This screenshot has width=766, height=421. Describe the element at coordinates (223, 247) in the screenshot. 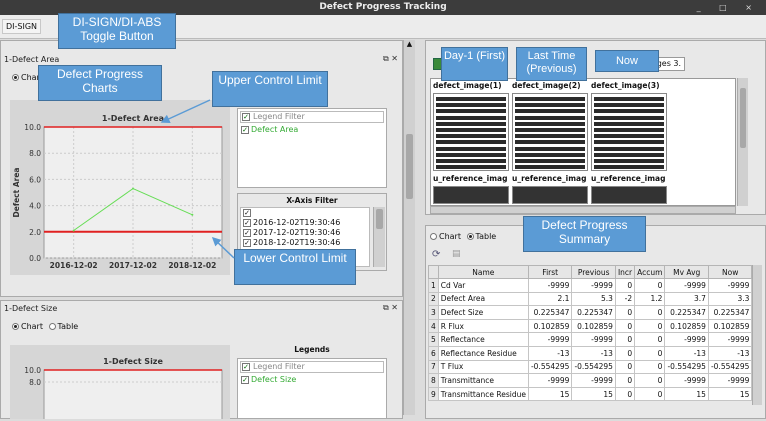

I see `lcl-arrow` at that location.